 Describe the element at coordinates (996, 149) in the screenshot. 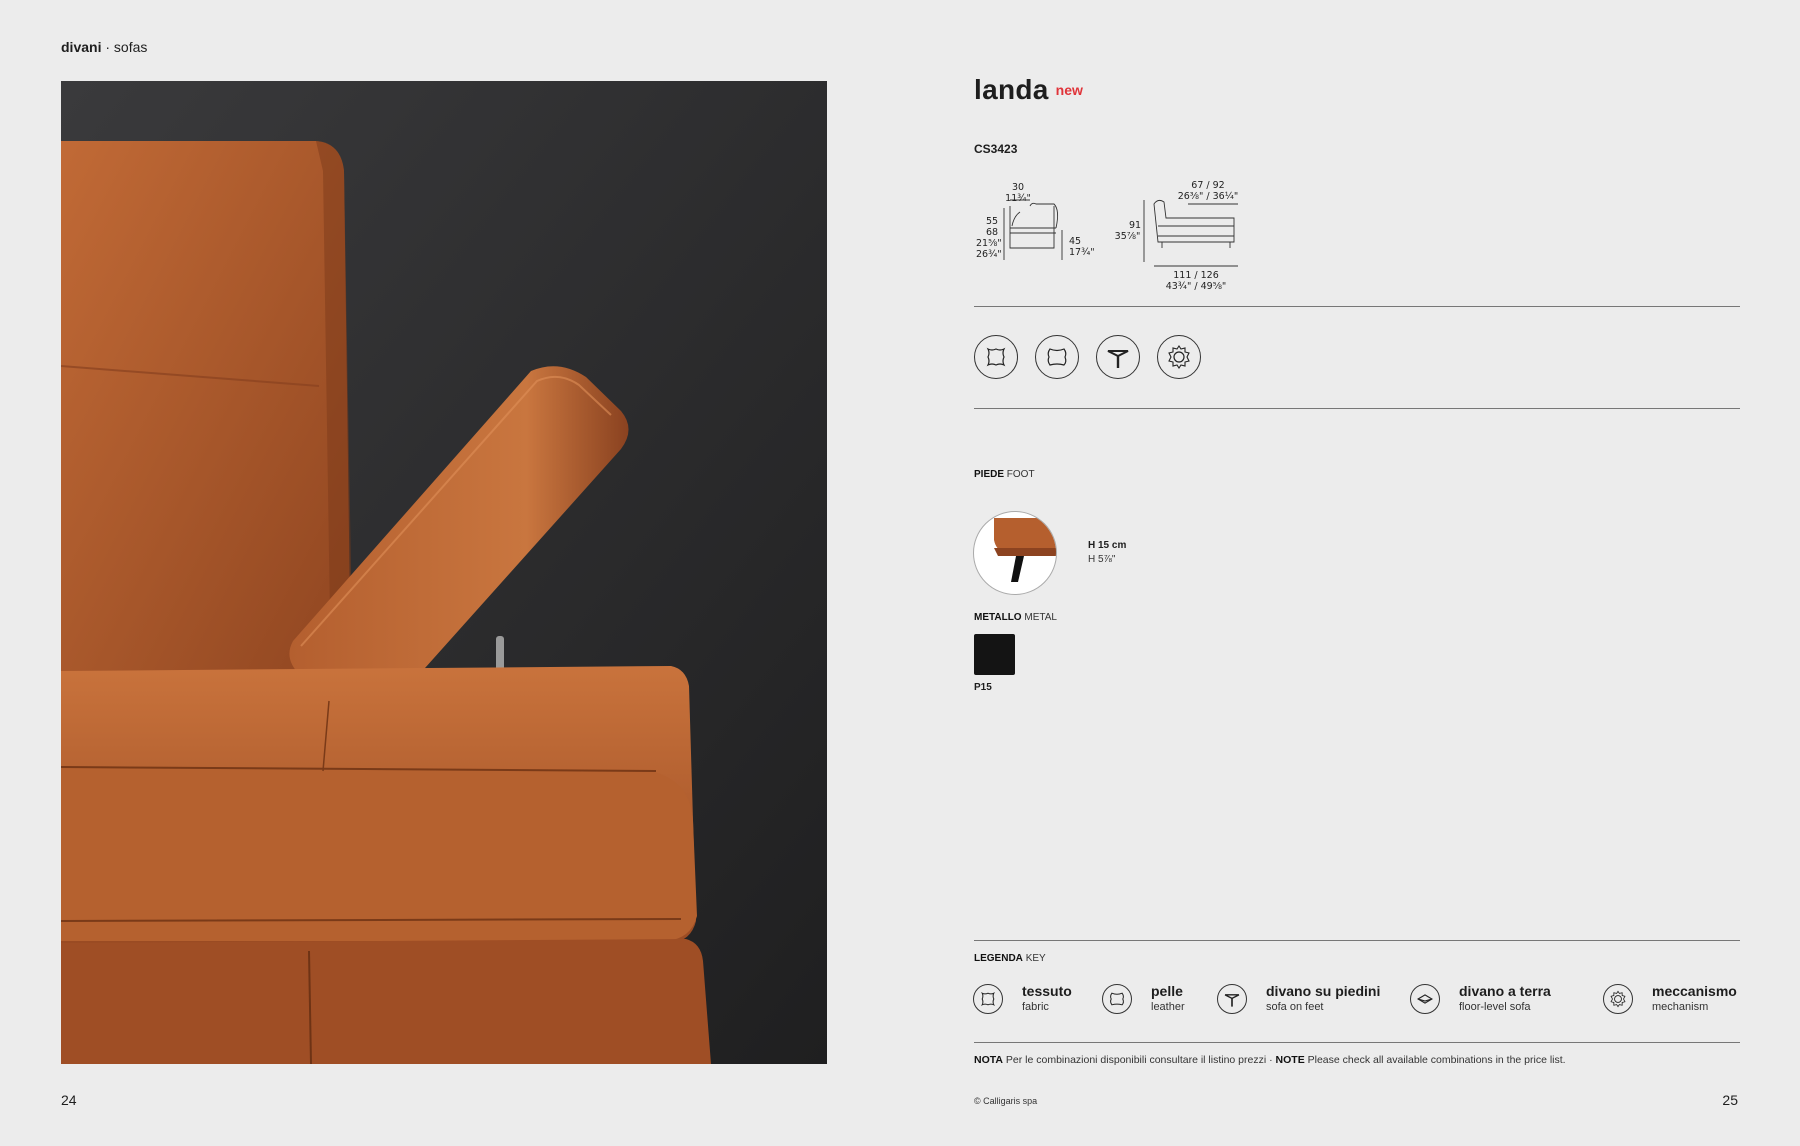

I see `product-code: CS3423` at that location.